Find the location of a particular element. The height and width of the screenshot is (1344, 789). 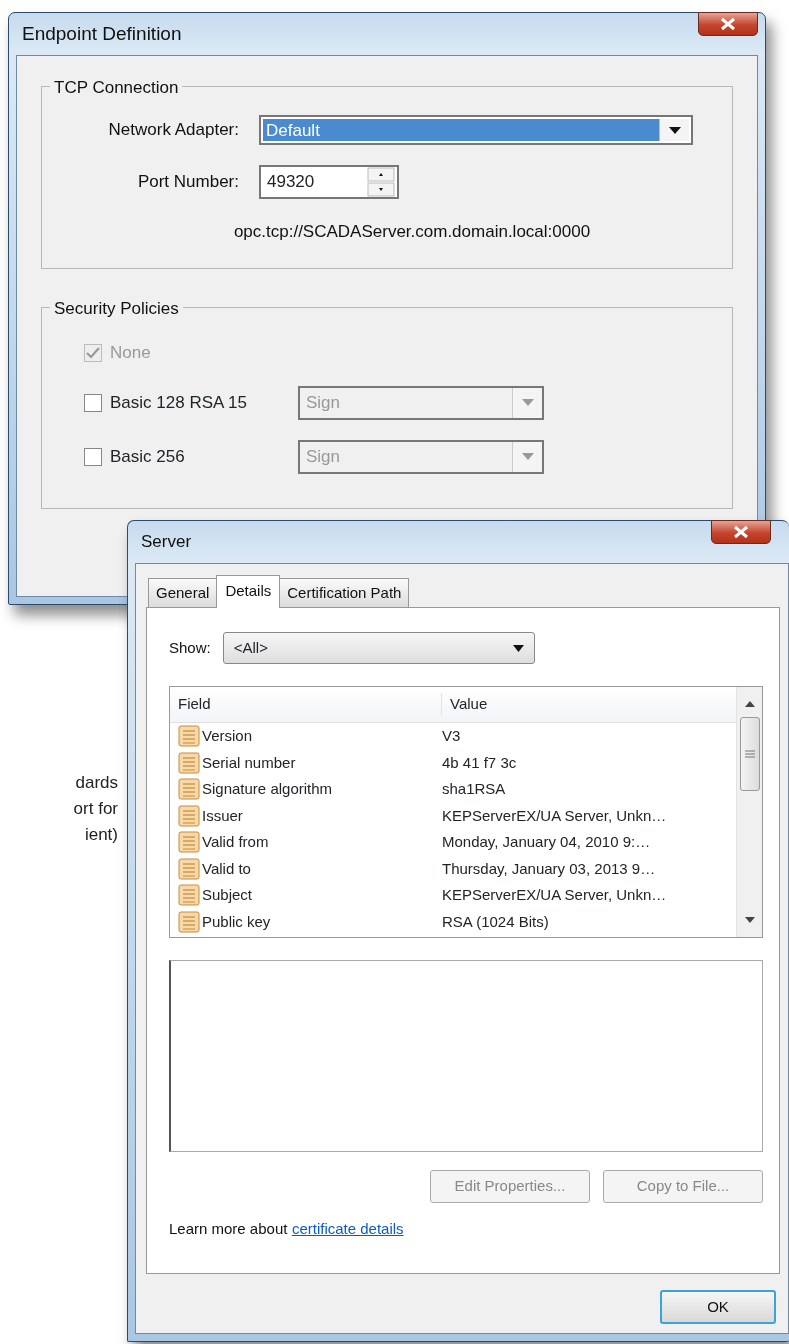

background-text: ort for is located at coordinates (95, 809).